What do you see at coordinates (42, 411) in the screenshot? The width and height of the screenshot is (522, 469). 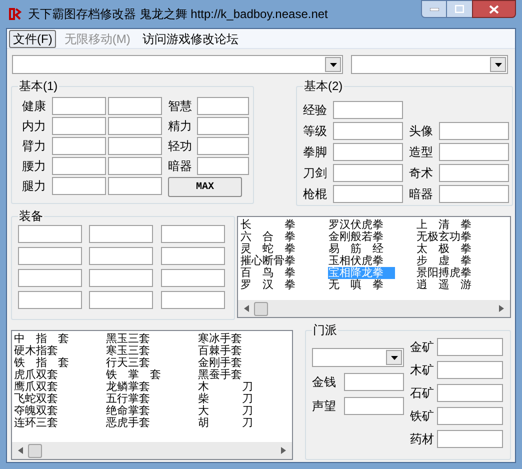 I see `list-item: 夺魄双套` at bounding box center [42, 411].